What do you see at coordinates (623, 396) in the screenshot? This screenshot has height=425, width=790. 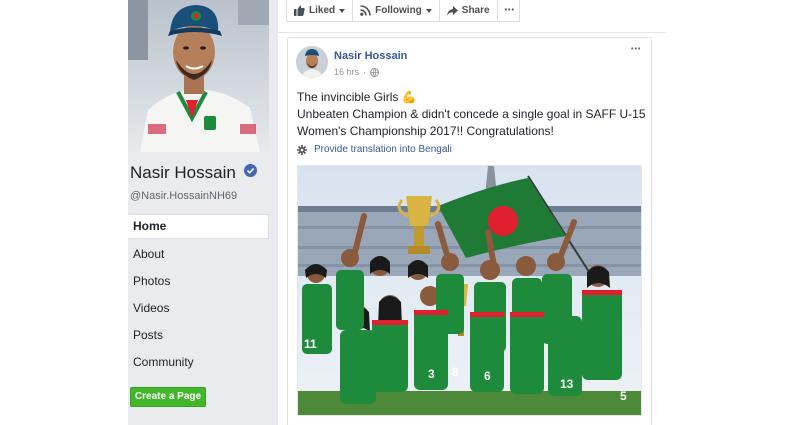 I see `svg-text: 5` at bounding box center [623, 396].